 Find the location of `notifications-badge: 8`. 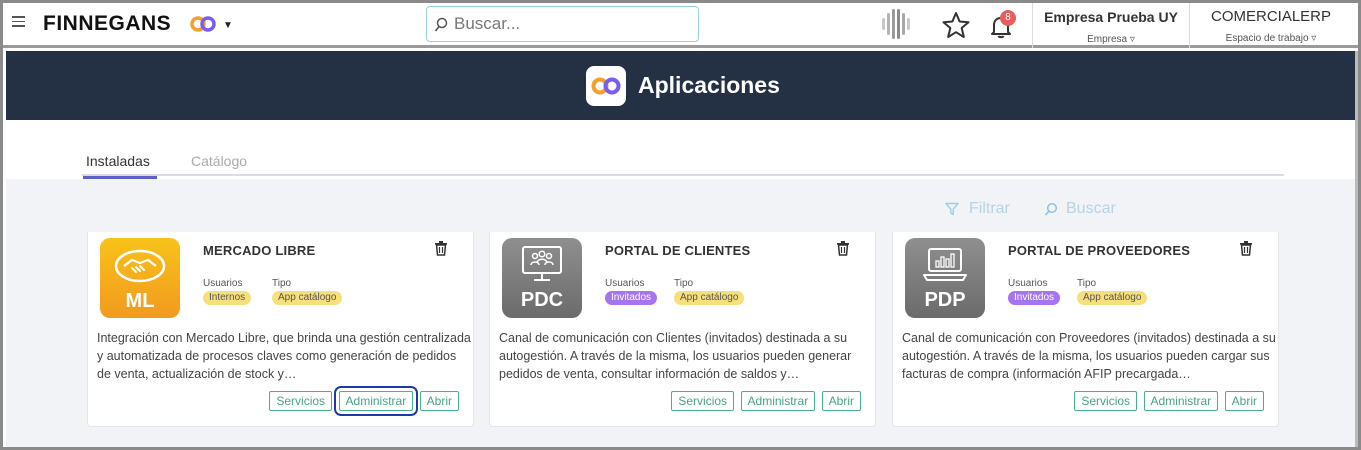

notifications-badge: 8 is located at coordinates (1008, 18).